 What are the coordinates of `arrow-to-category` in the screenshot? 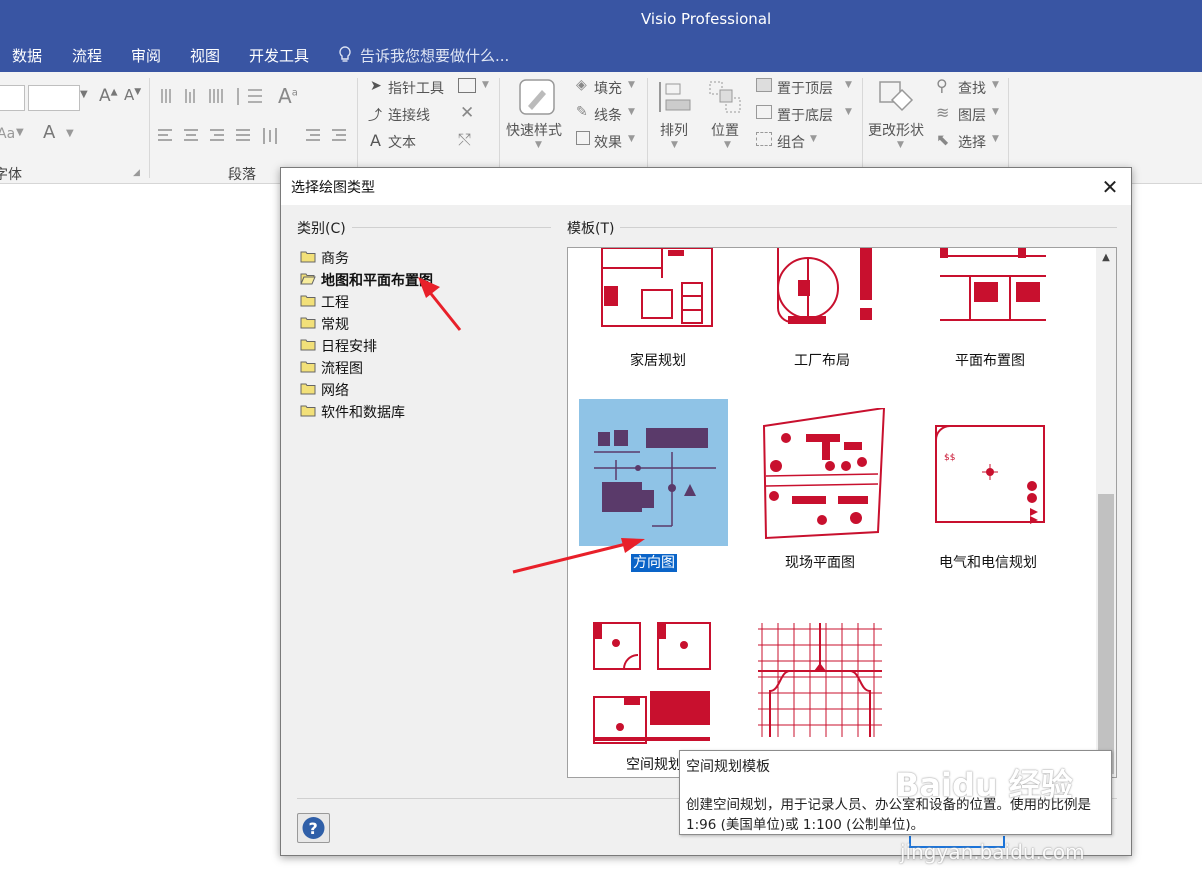 It's located at (440, 304).